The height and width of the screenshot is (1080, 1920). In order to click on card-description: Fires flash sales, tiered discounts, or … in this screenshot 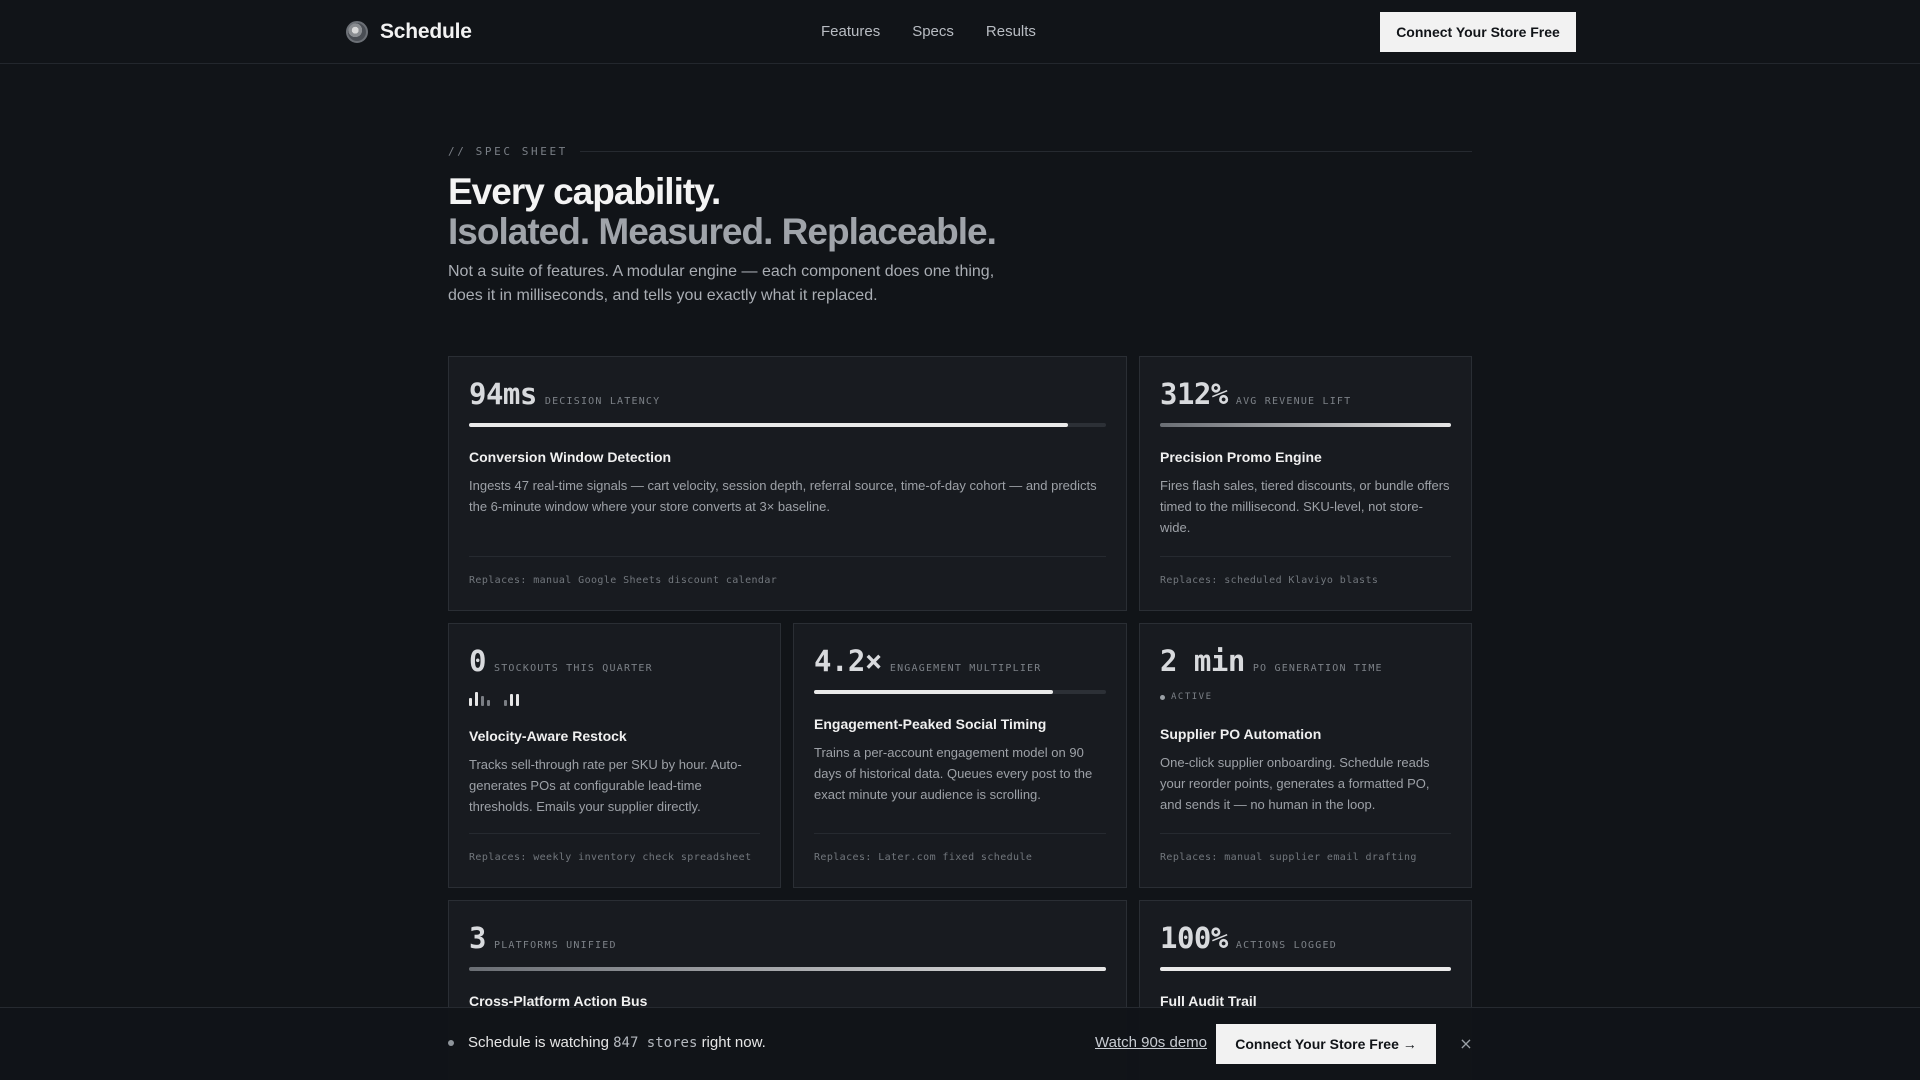, I will do `click(1305, 506)`.